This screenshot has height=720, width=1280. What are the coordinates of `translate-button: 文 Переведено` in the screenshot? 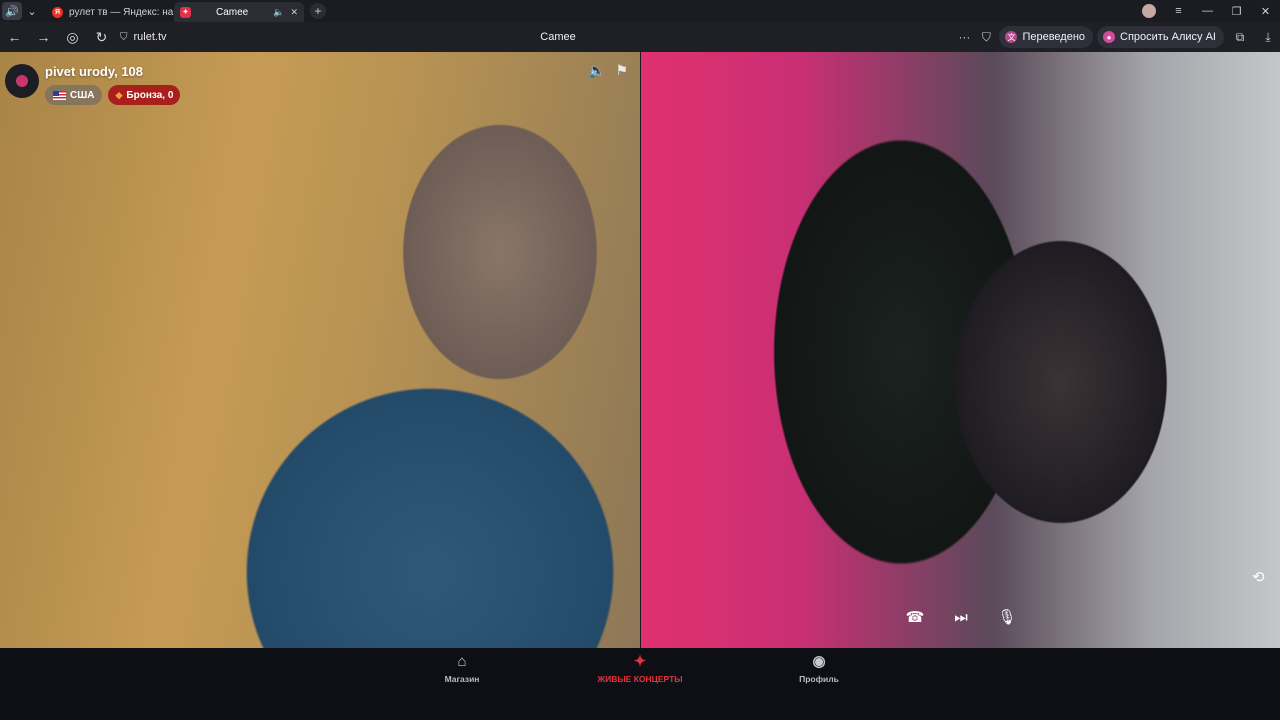 It's located at (1046, 37).